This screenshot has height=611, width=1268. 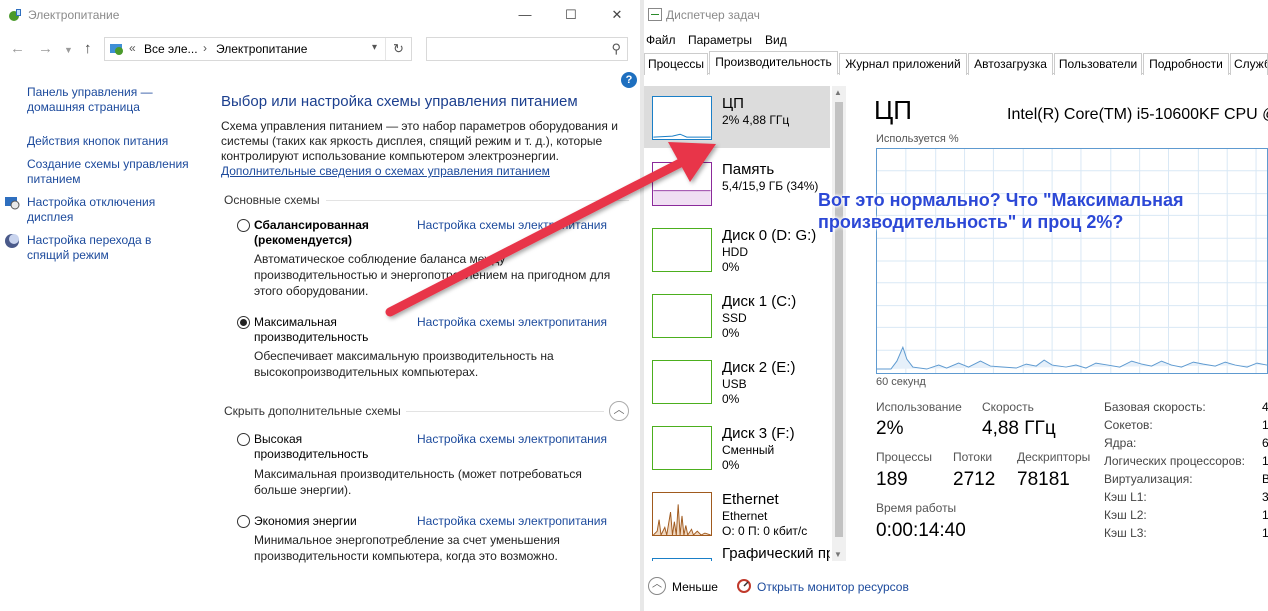 What do you see at coordinates (261, 49) in the screenshot?
I see `breadcrumb-power-options: Электропитание` at bounding box center [261, 49].